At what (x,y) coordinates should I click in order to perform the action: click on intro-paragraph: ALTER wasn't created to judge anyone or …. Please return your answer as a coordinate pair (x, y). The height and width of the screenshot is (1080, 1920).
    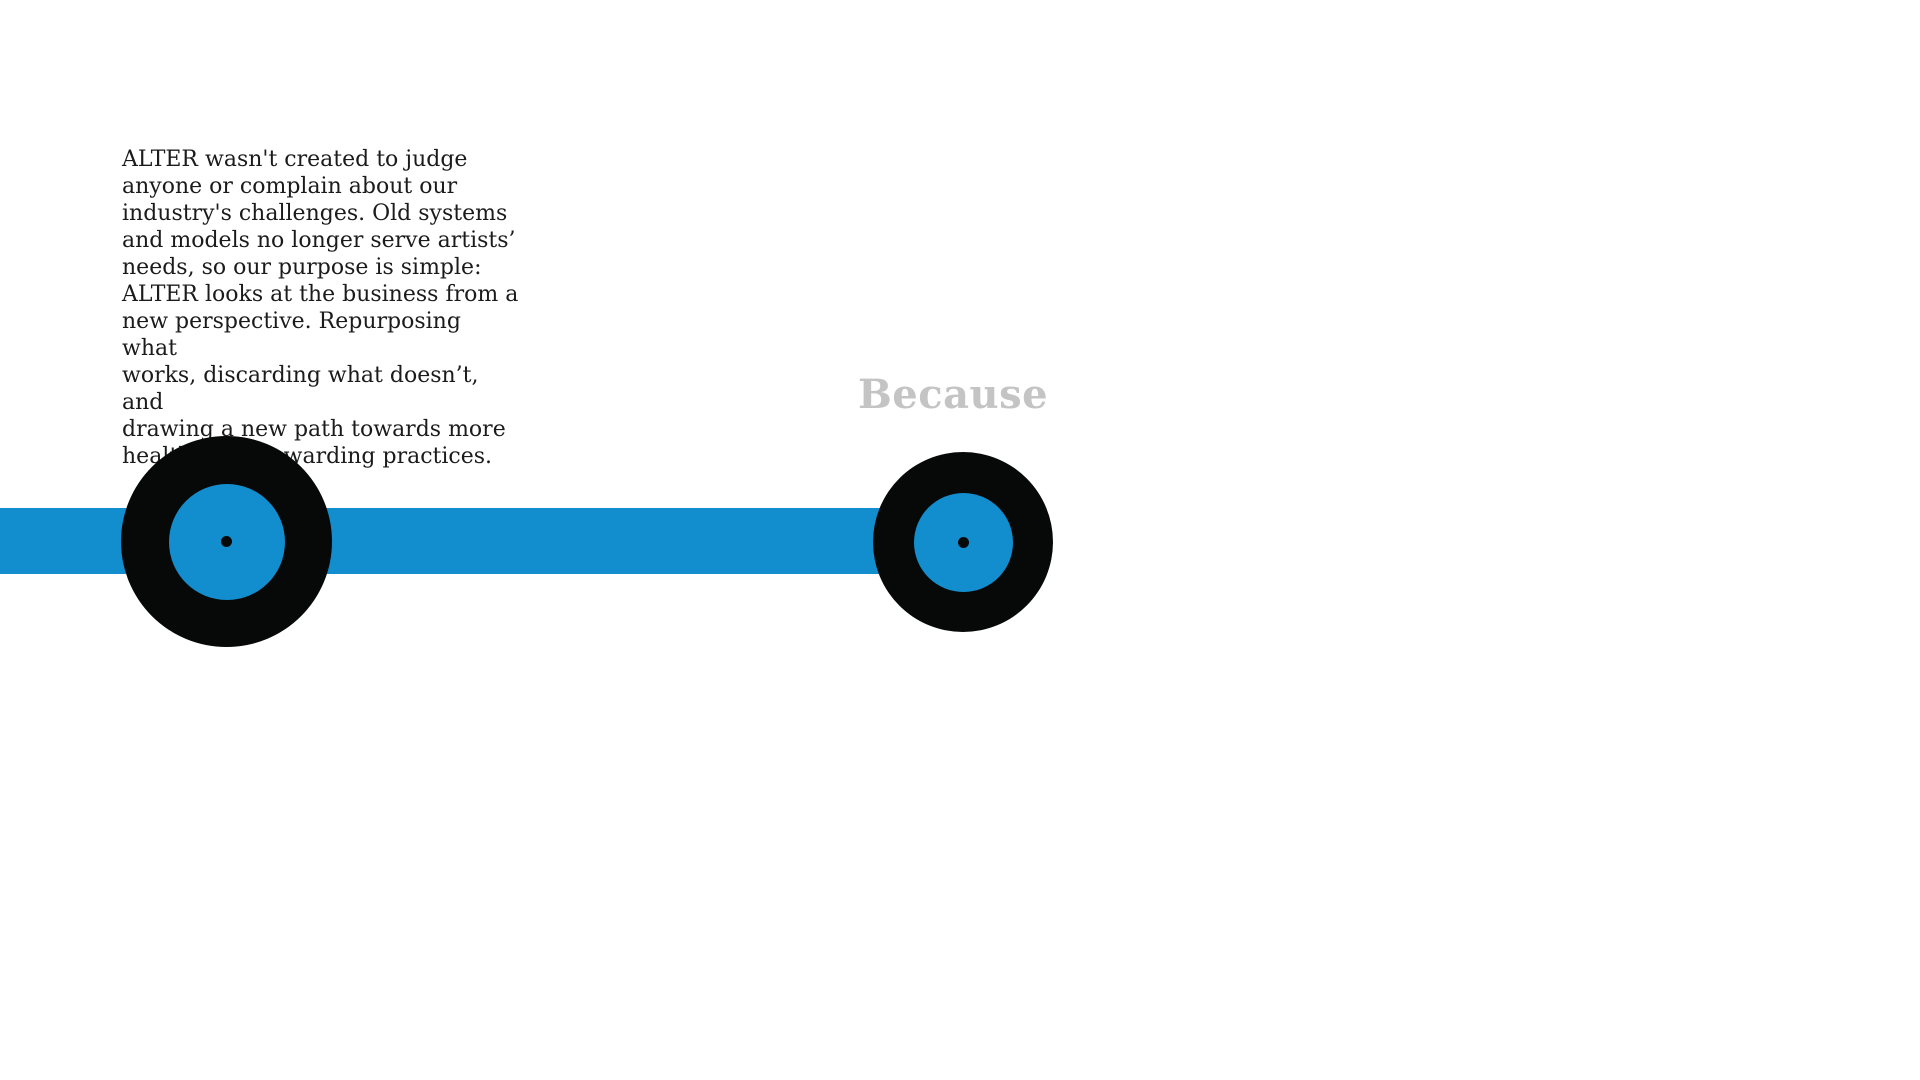
    Looking at the image, I should click on (320, 308).